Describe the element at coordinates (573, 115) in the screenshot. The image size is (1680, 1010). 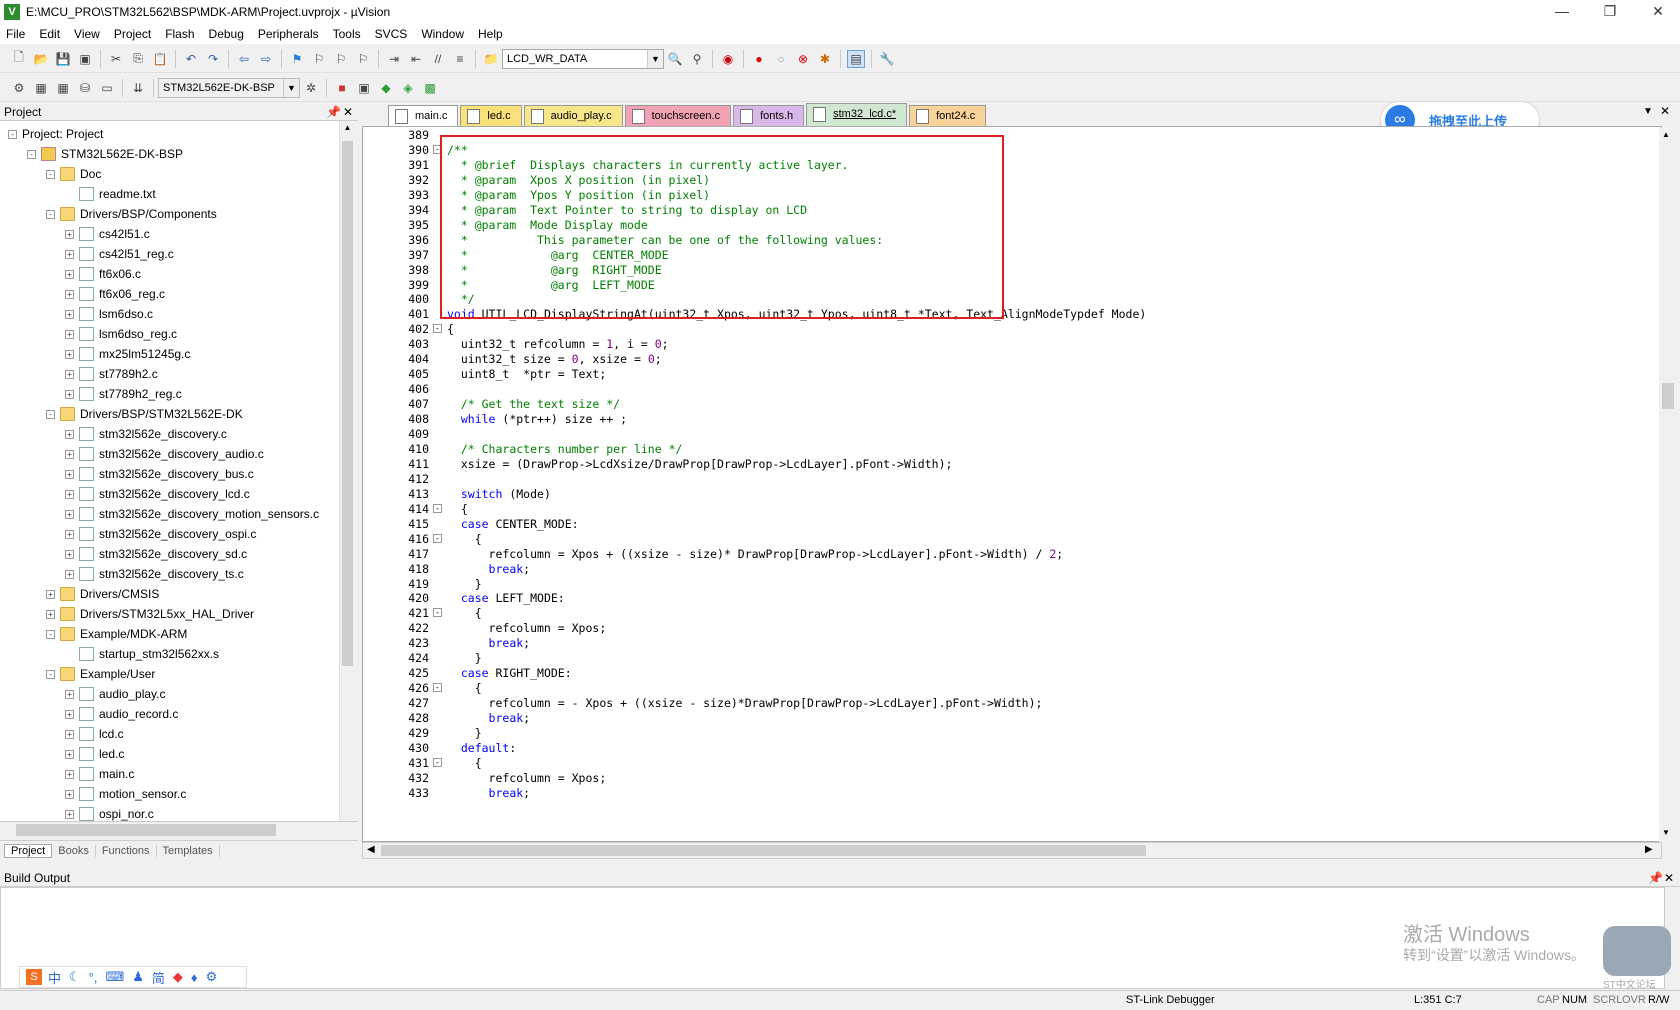
I see `file-tab: audio_play.c` at that location.